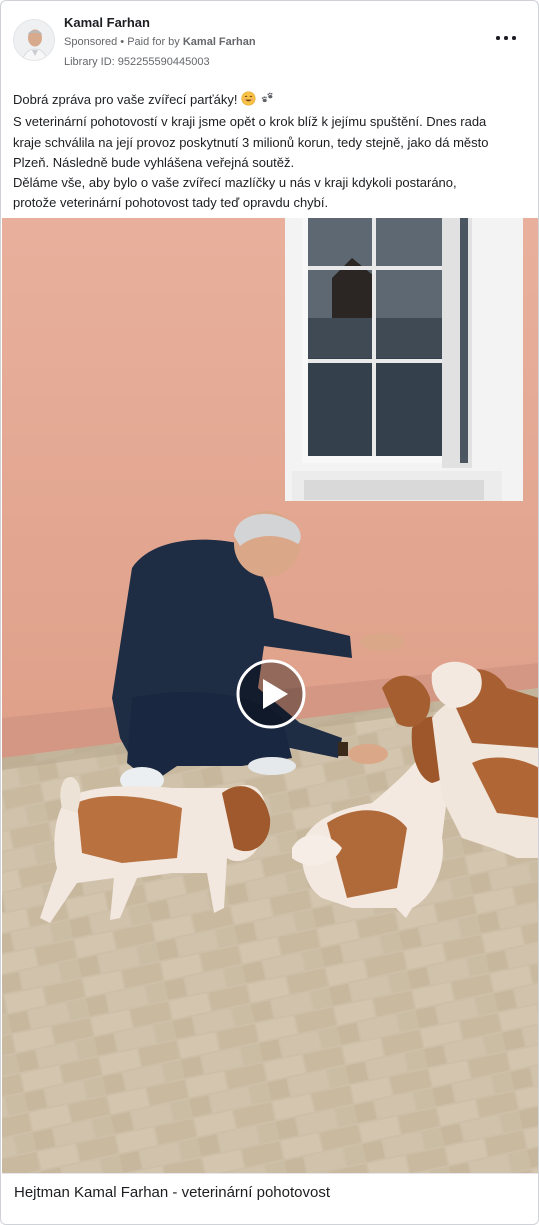  I want to click on paid-for-label: Paid for by, so click(153, 42).